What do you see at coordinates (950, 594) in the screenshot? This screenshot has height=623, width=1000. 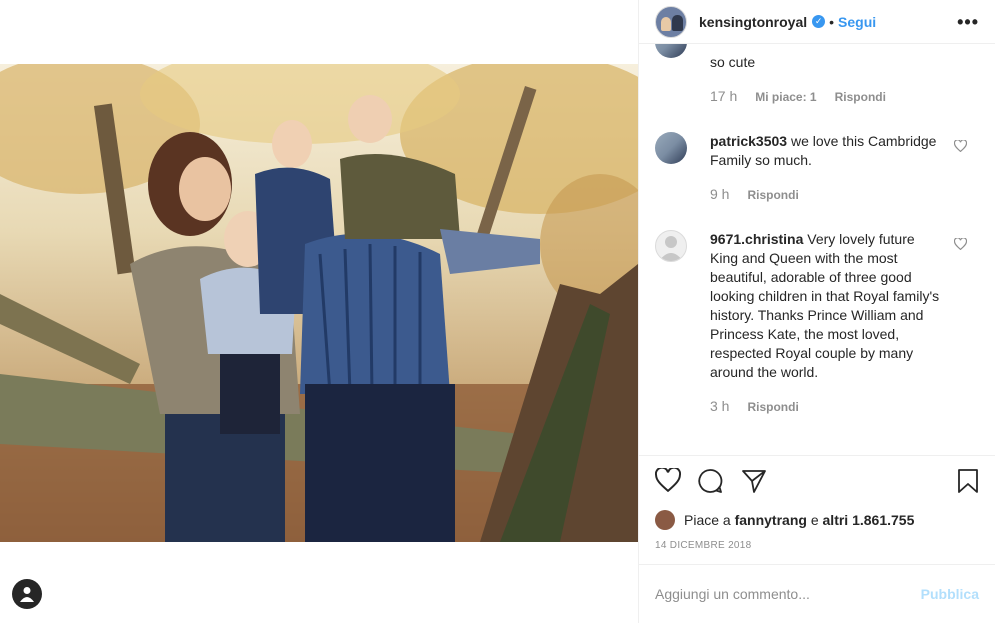 I see `publish-button: Pubblica` at bounding box center [950, 594].